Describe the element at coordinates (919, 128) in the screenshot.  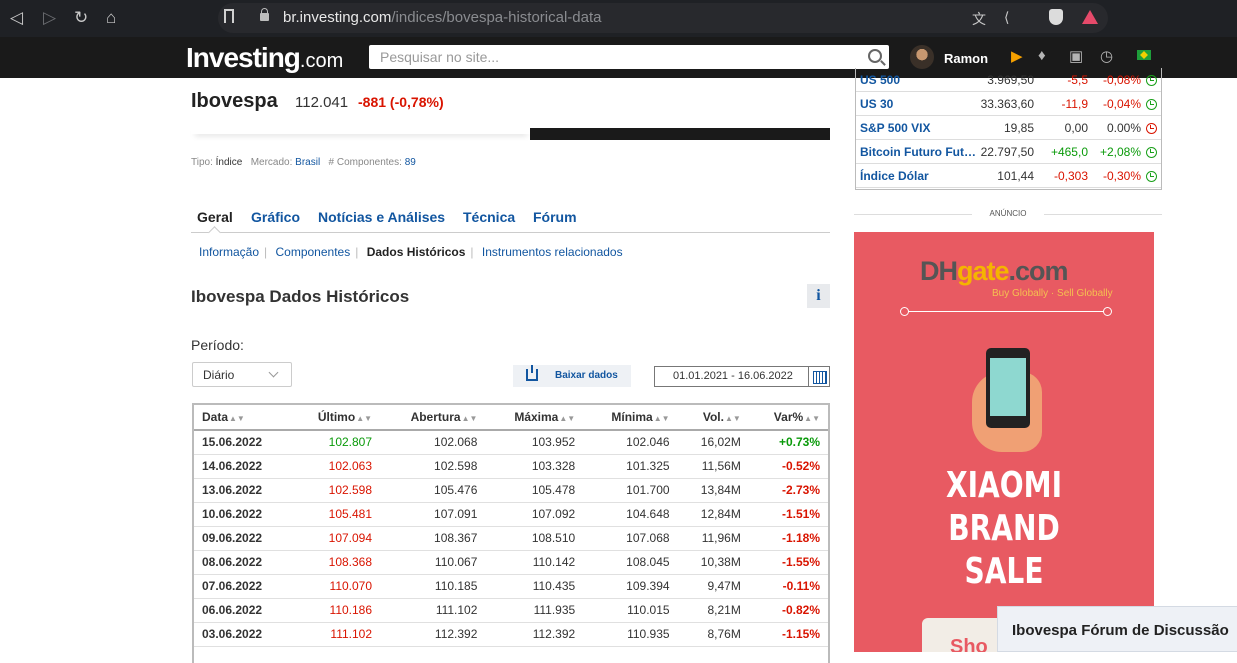
I see `index-name: S&P 500 VIX` at that location.